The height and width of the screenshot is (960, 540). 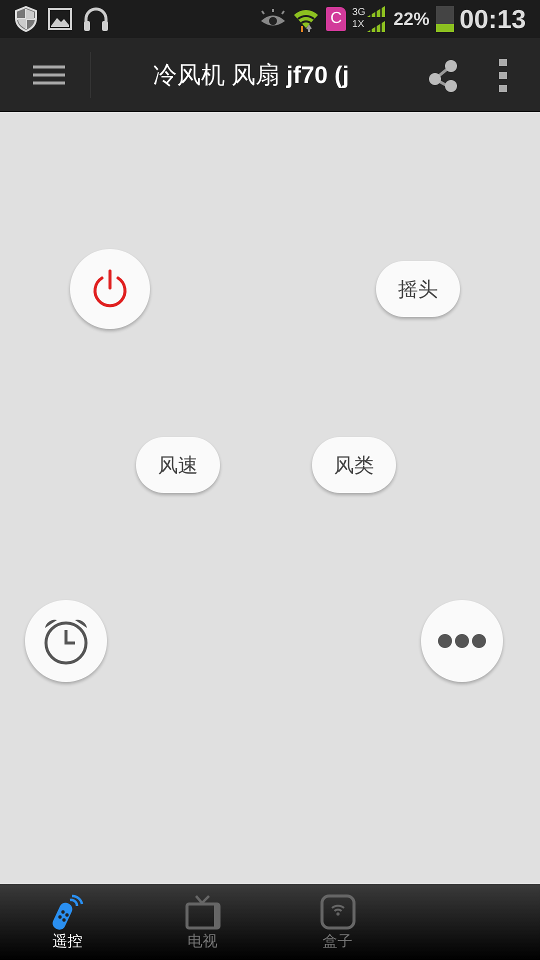 What do you see at coordinates (376, 19) in the screenshot?
I see `signal-icon` at bounding box center [376, 19].